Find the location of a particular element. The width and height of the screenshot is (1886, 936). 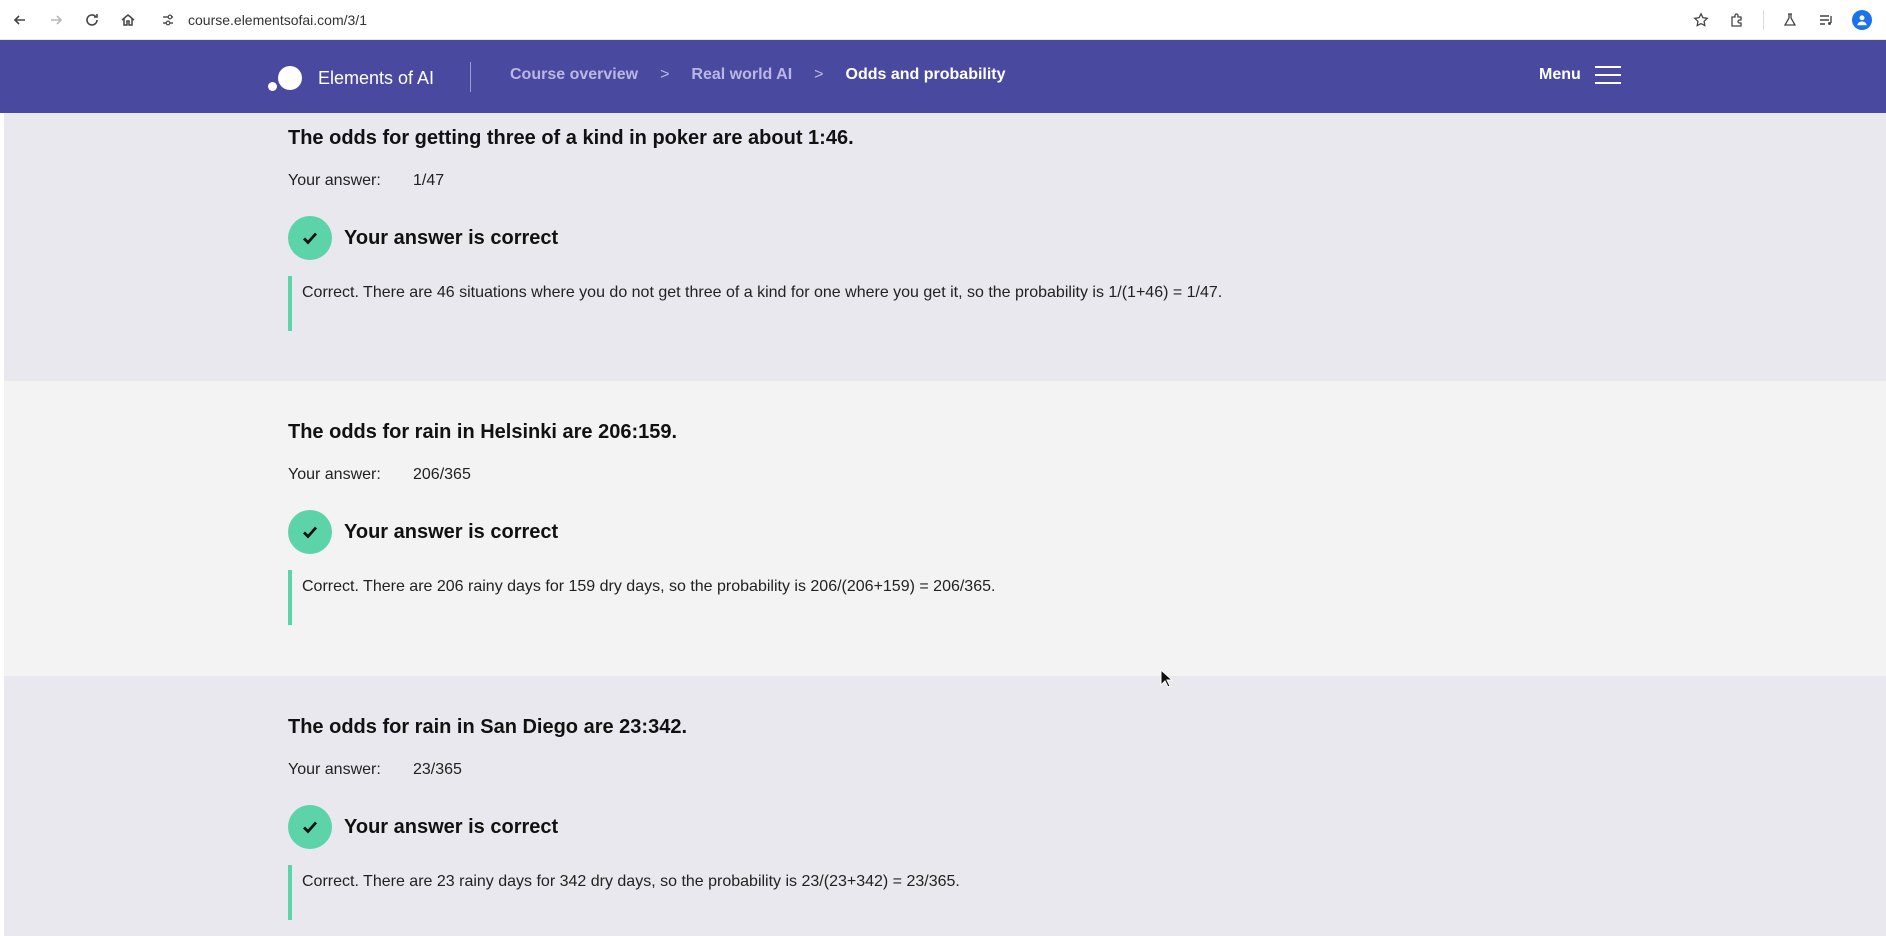

back-button is located at coordinates (20, 20).